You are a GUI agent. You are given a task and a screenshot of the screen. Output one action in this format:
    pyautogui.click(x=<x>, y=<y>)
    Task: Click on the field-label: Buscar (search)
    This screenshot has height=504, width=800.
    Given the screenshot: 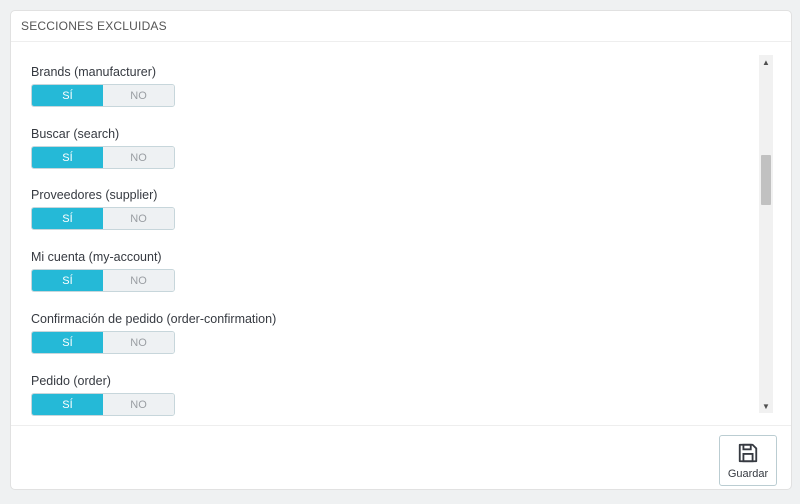 What is the action you would take?
    pyautogui.click(x=75, y=134)
    